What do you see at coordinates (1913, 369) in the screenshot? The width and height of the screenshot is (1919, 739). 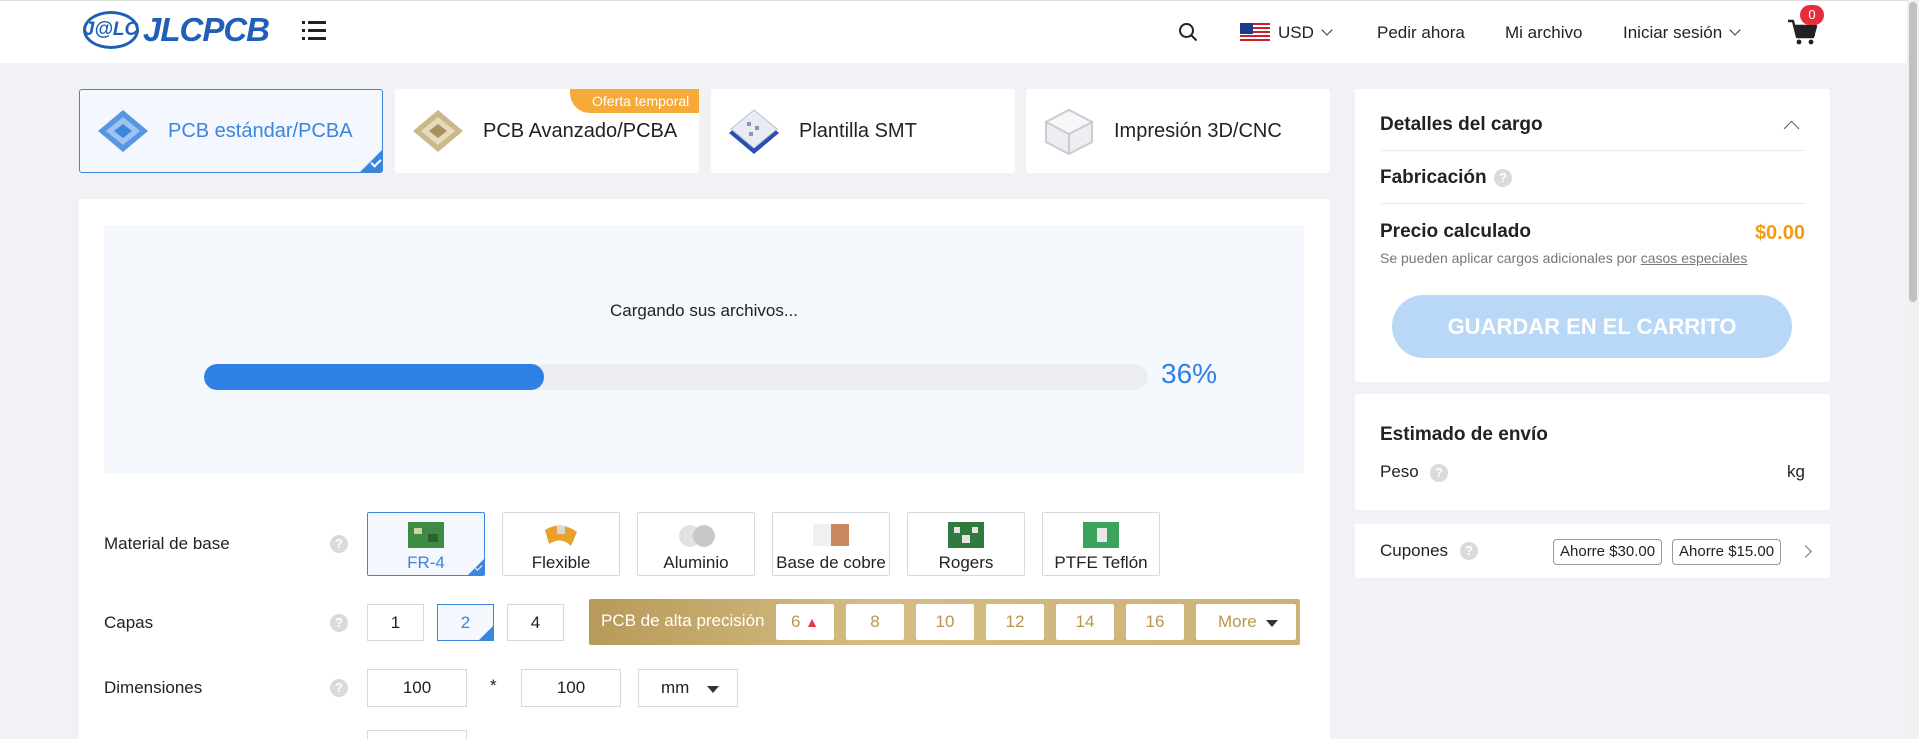 I see `page-scrollbar` at bounding box center [1913, 369].